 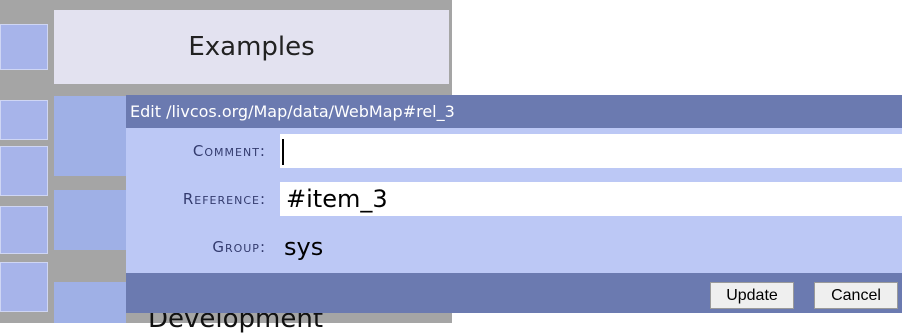 I want to click on reference-row: Reference: #item_3, so click(x=514, y=199).